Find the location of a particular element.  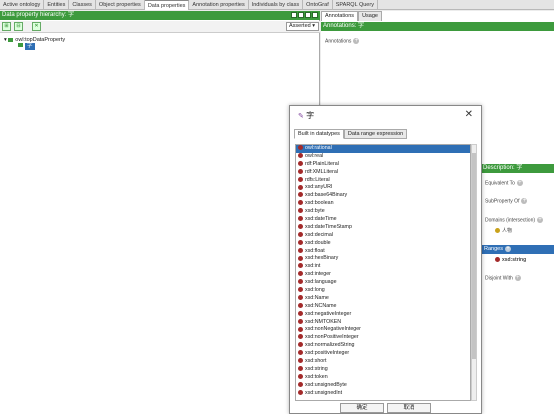

list-item: xsd:token is located at coordinates (383, 378).